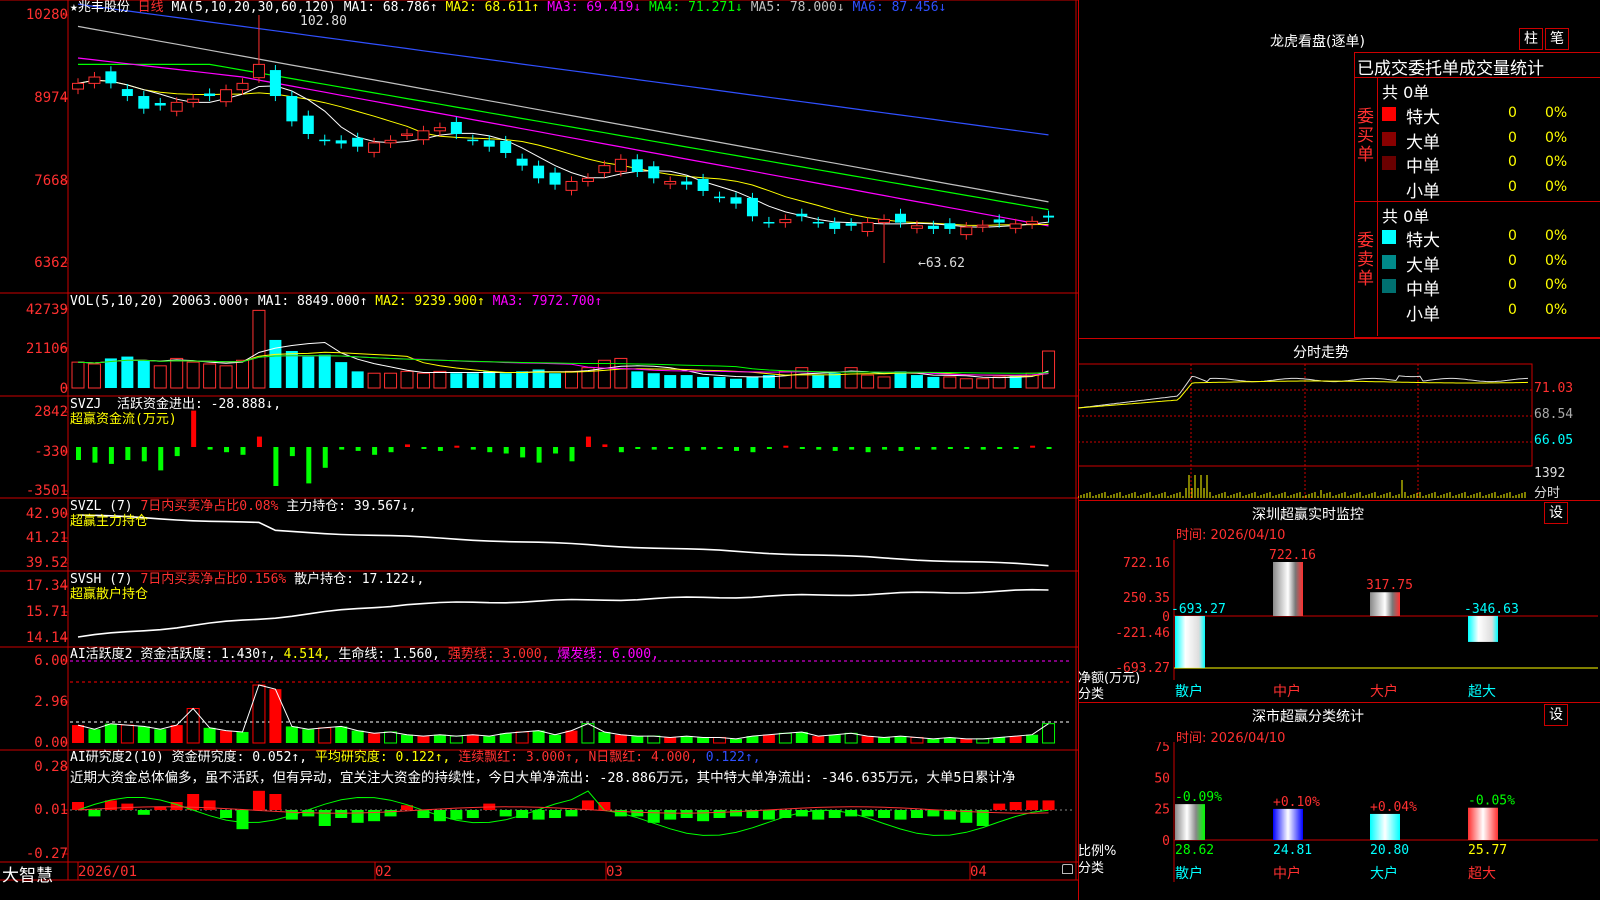 The width and height of the screenshot is (1600, 900). What do you see at coordinates (1146, 563) in the screenshot?
I see `axis-label: 722.16` at bounding box center [1146, 563].